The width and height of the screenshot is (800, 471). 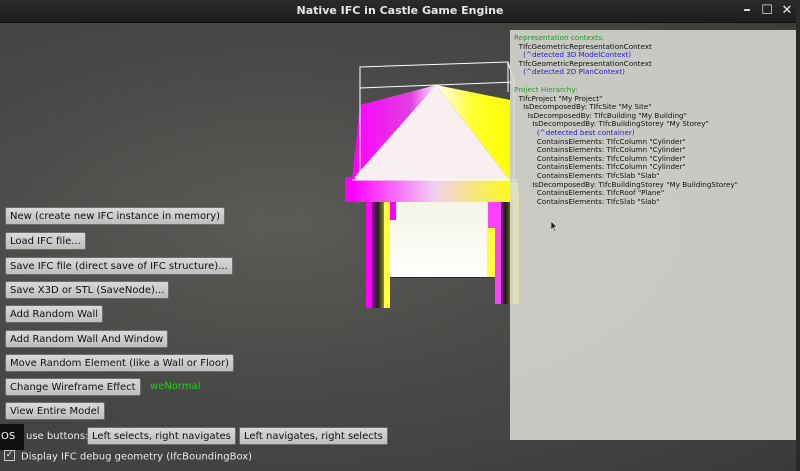 What do you see at coordinates (54, 314) in the screenshot?
I see `add-random-wall-button: Add Random Wall` at bounding box center [54, 314].